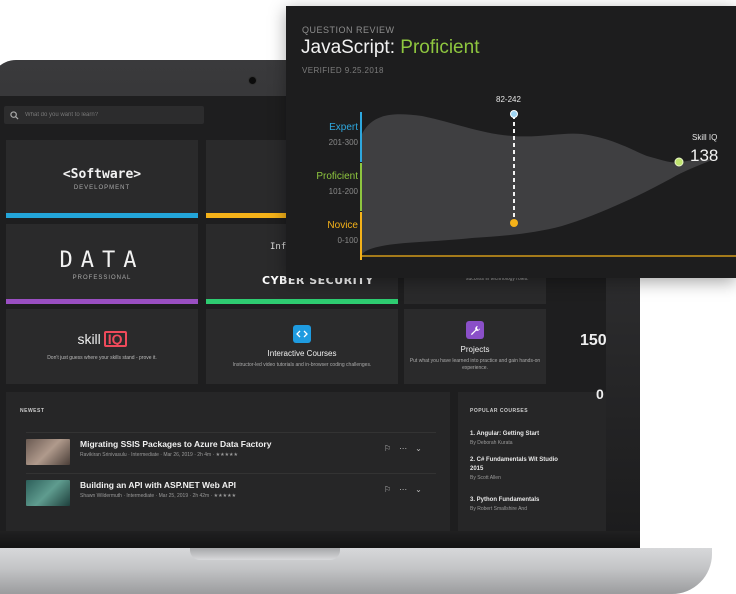  What do you see at coordinates (440, 47) in the screenshot?
I see `card-level: Proficient` at bounding box center [440, 47].